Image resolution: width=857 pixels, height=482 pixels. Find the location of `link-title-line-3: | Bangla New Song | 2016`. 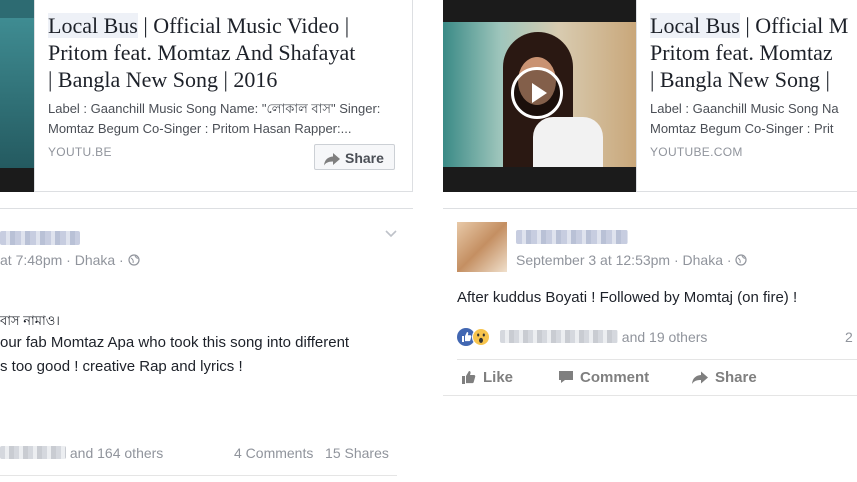

link-title-line-3: | Bangla New Song | 2016 is located at coordinates (163, 79).